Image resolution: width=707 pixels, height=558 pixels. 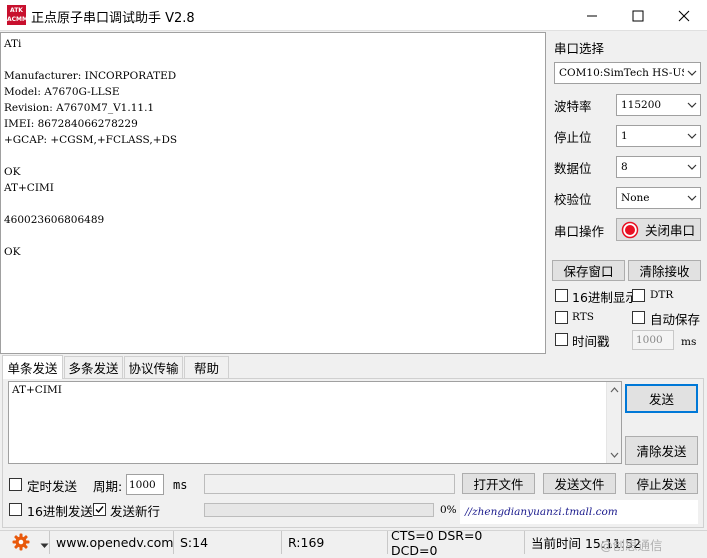 What do you see at coordinates (583, 317) in the screenshot?
I see `rts-label: RTS` at bounding box center [583, 317].